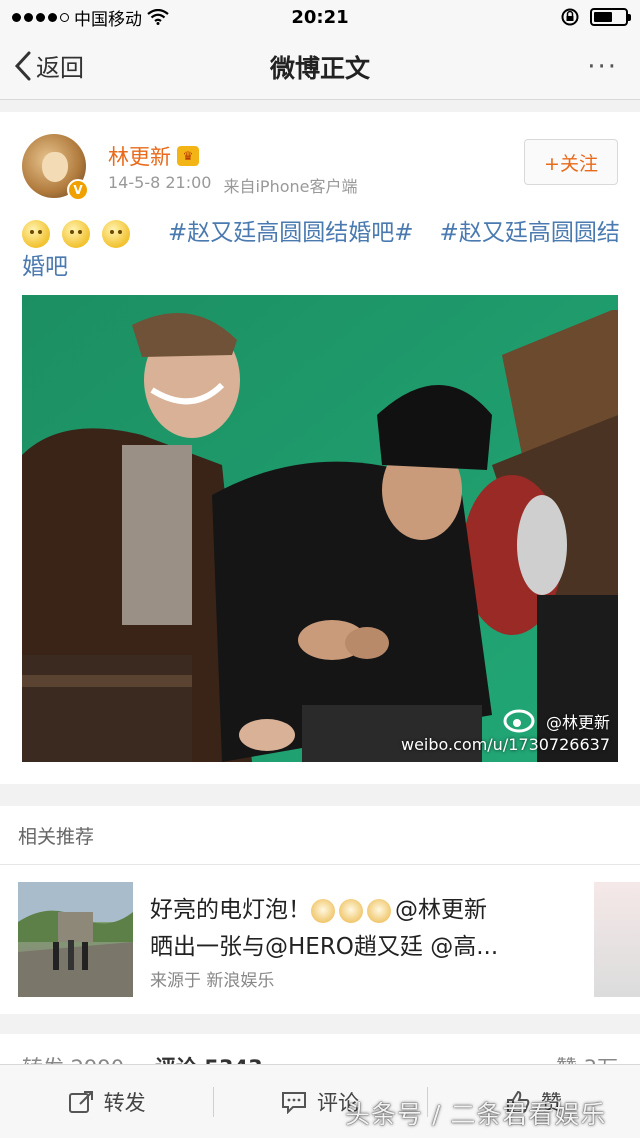 This screenshot has width=640, height=1138. I want to click on image-watermark: @林更新 weibo.com/u/1730726637, so click(505, 734).